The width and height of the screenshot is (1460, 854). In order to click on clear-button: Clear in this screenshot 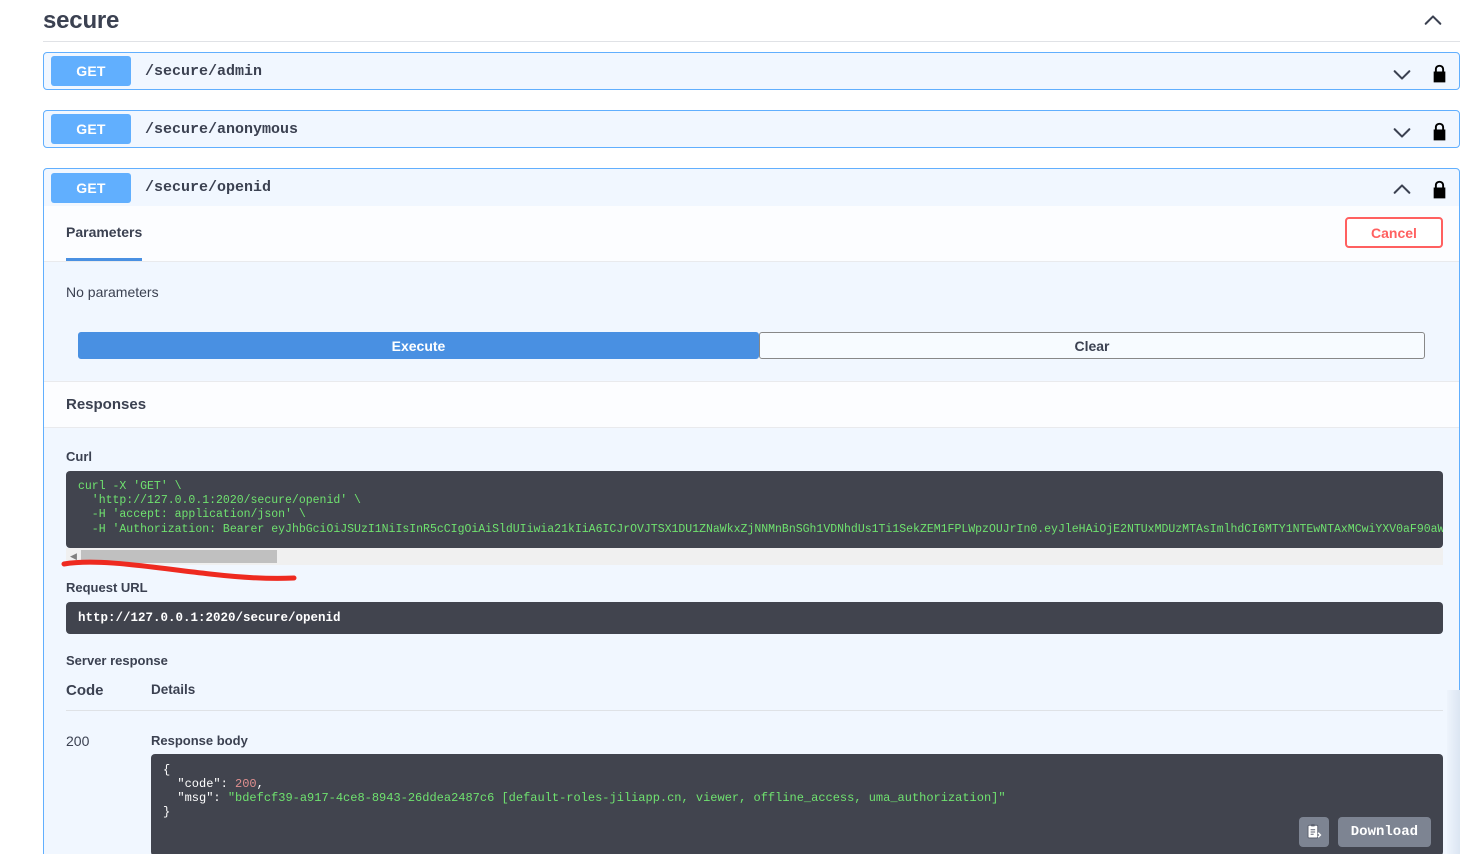, I will do `click(1092, 345)`.